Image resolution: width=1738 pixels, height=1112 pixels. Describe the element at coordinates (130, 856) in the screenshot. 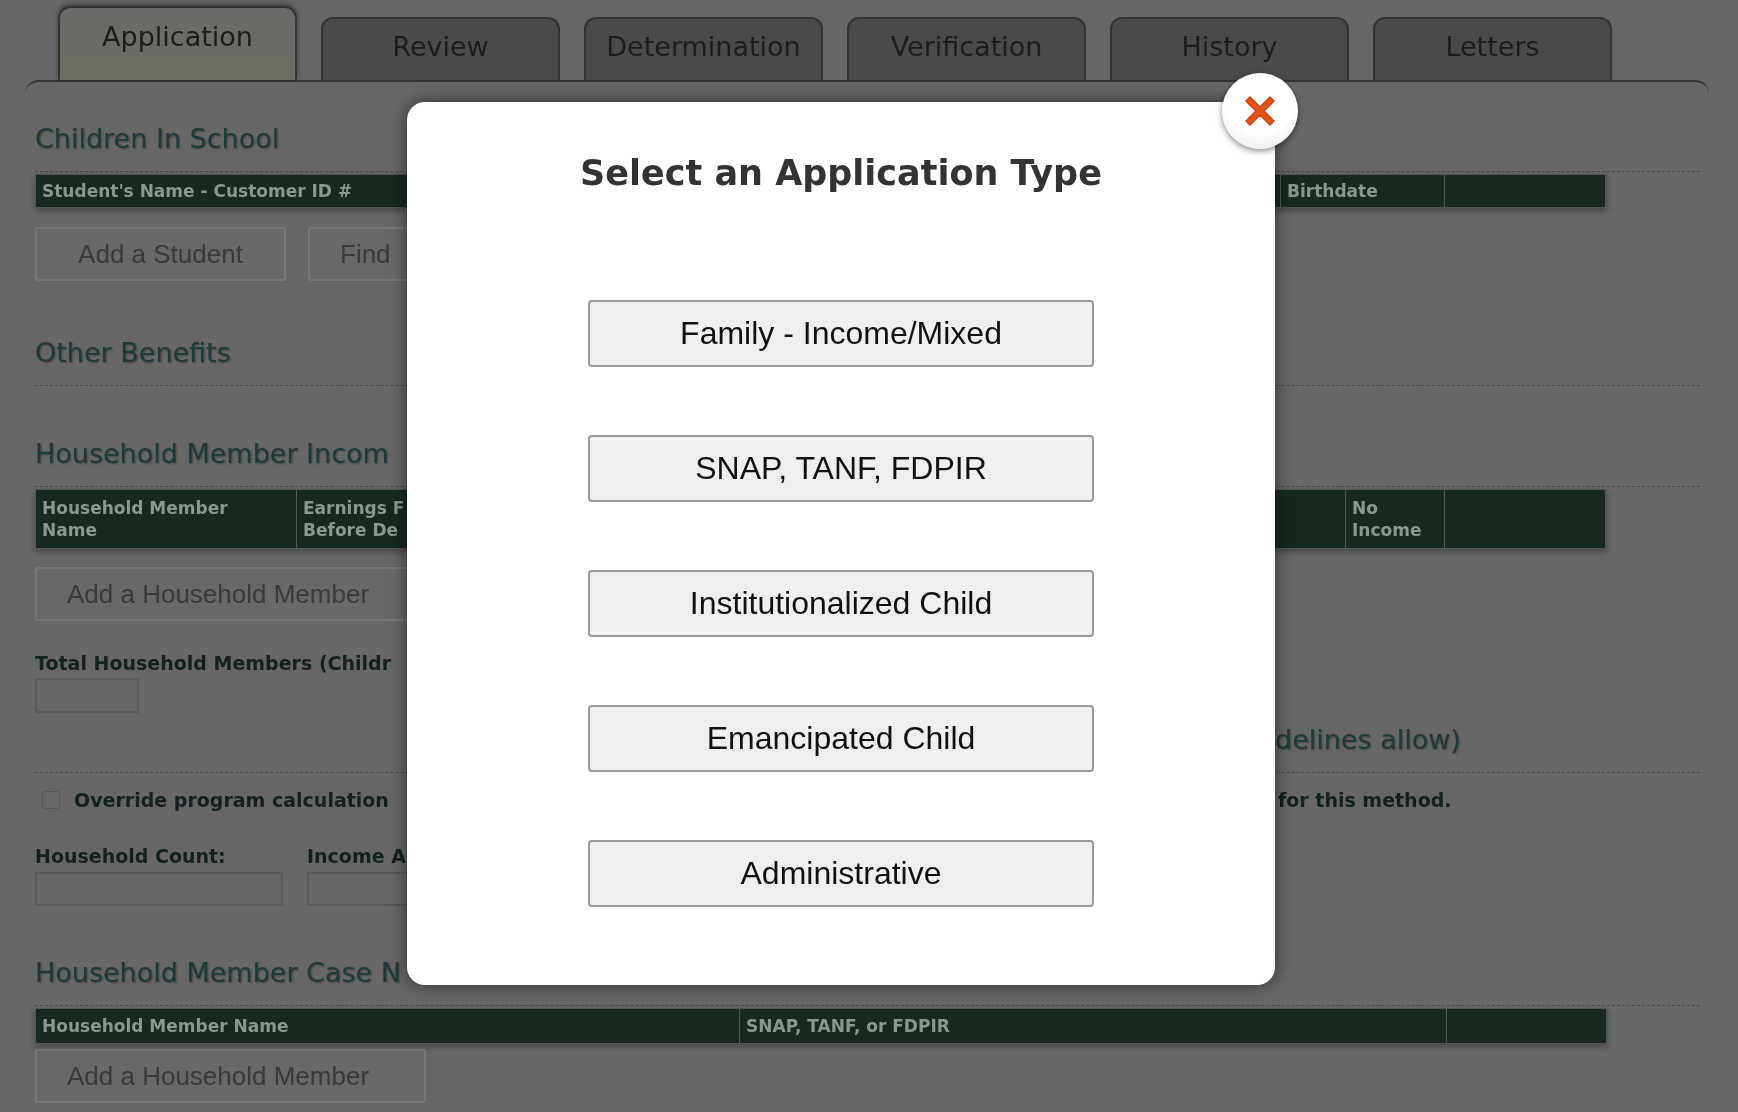

I see `field-label: Household Count:` at that location.